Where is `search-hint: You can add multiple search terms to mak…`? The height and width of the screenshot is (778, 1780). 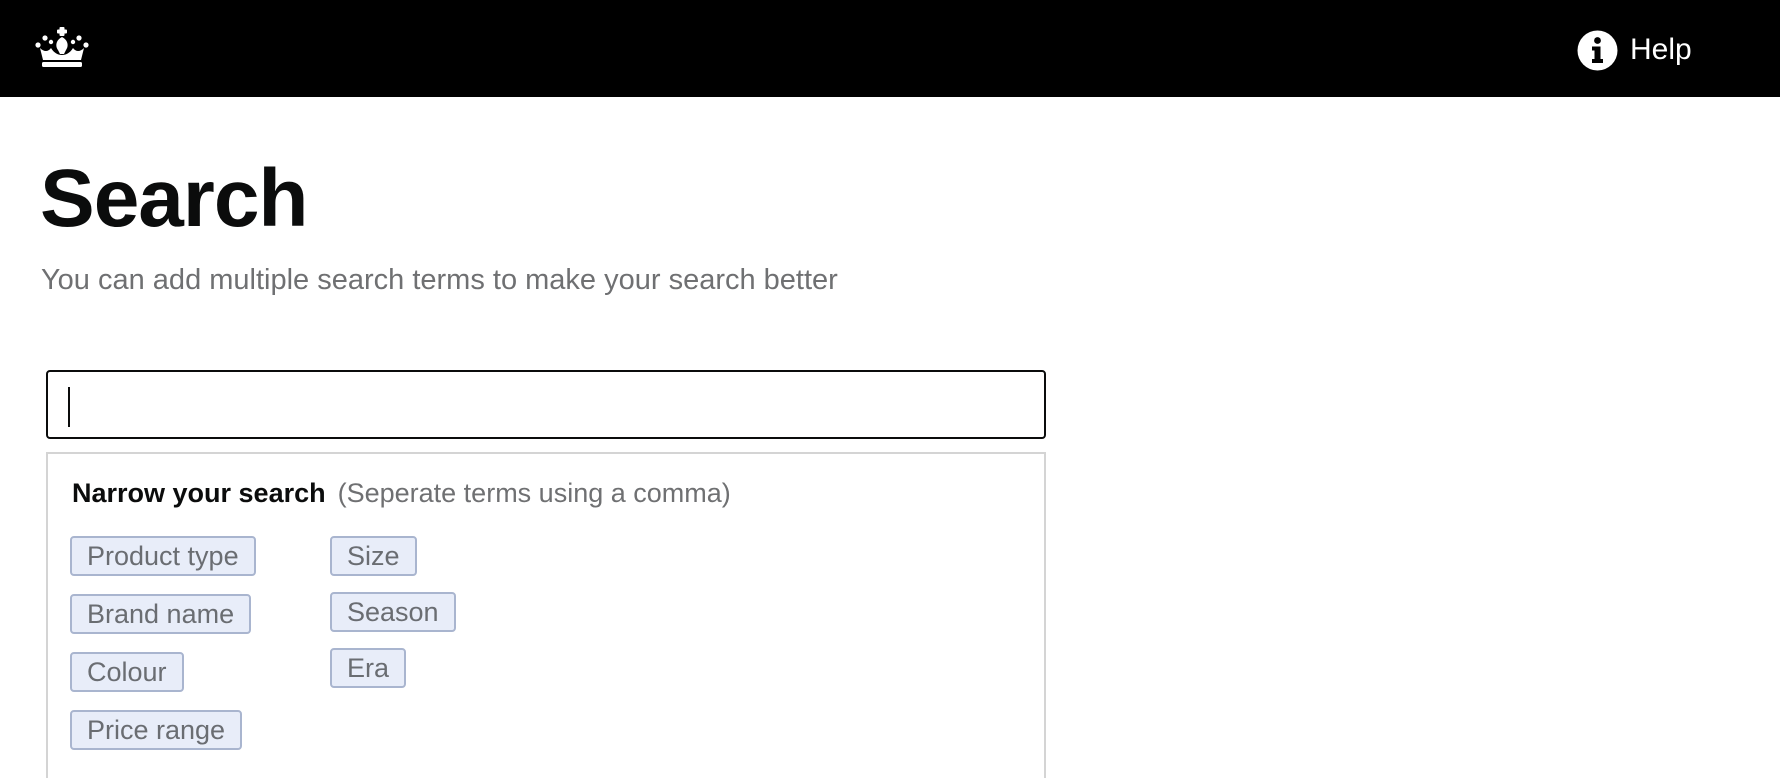 search-hint: You can add multiple search terms to mak… is located at coordinates (439, 280).